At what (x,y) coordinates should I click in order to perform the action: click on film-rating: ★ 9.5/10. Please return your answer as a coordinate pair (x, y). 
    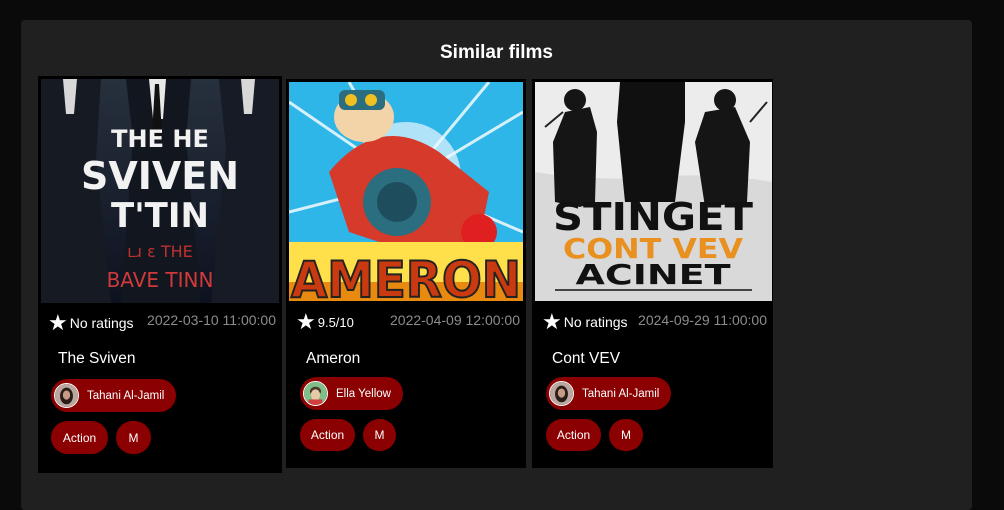
    Looking at the image, I should click on (325, 322).